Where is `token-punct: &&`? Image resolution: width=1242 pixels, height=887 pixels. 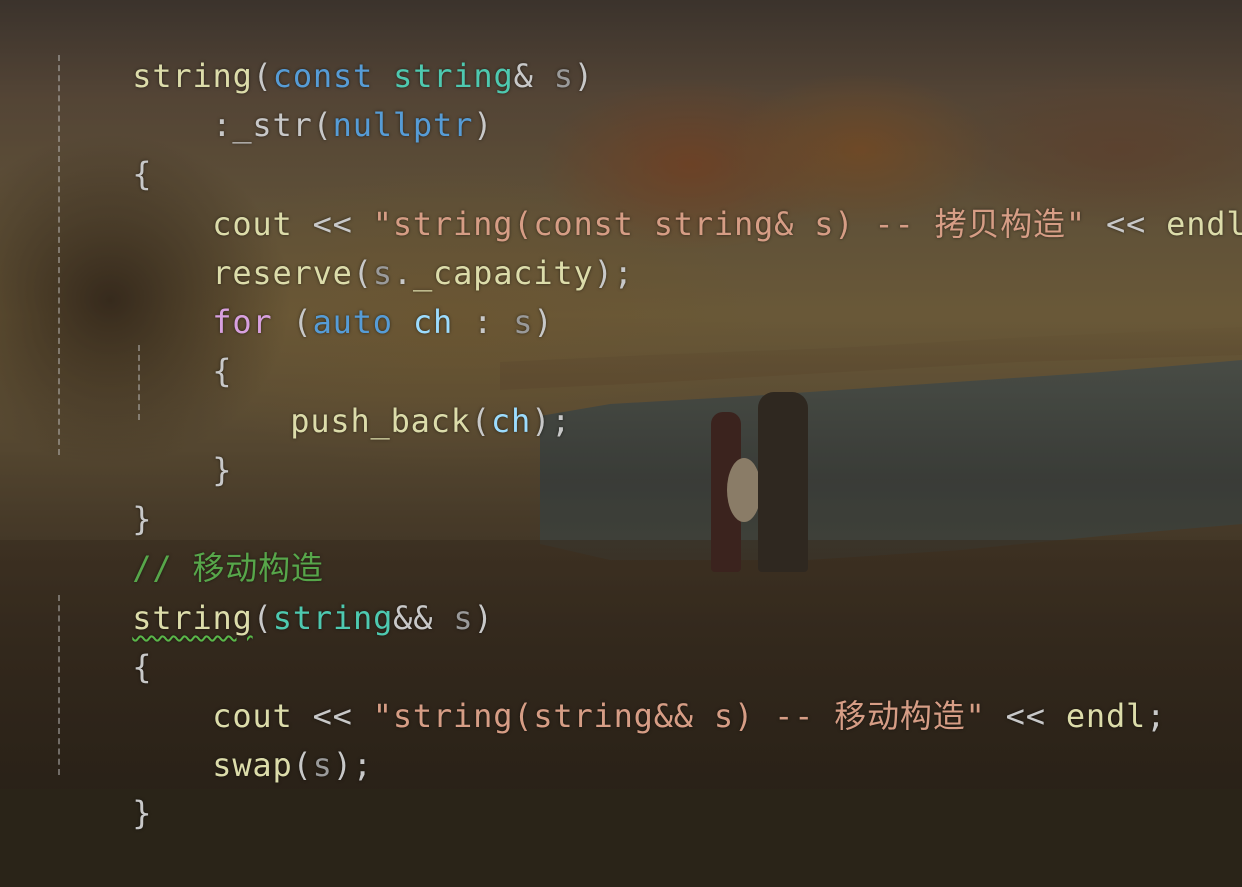
token-punct: && is located at coordinates (413, 618).